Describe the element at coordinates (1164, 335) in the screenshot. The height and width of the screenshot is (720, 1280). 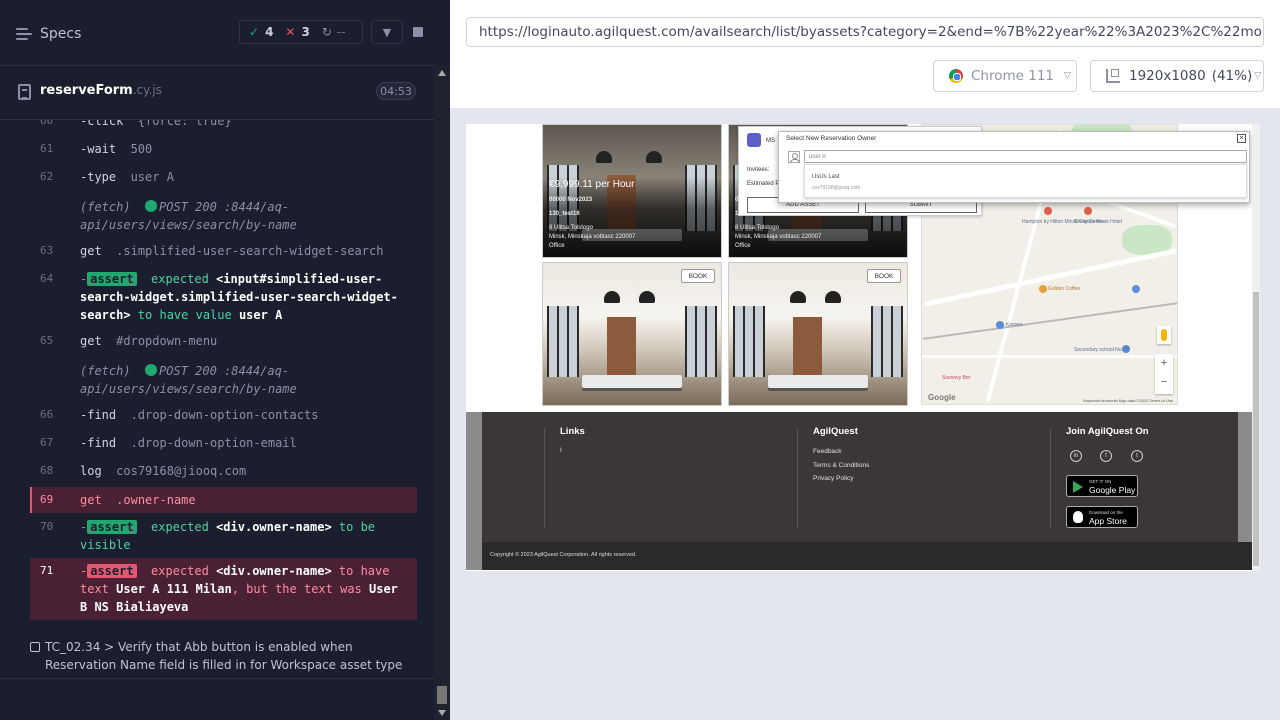
I see `street-view-icon` at that location.